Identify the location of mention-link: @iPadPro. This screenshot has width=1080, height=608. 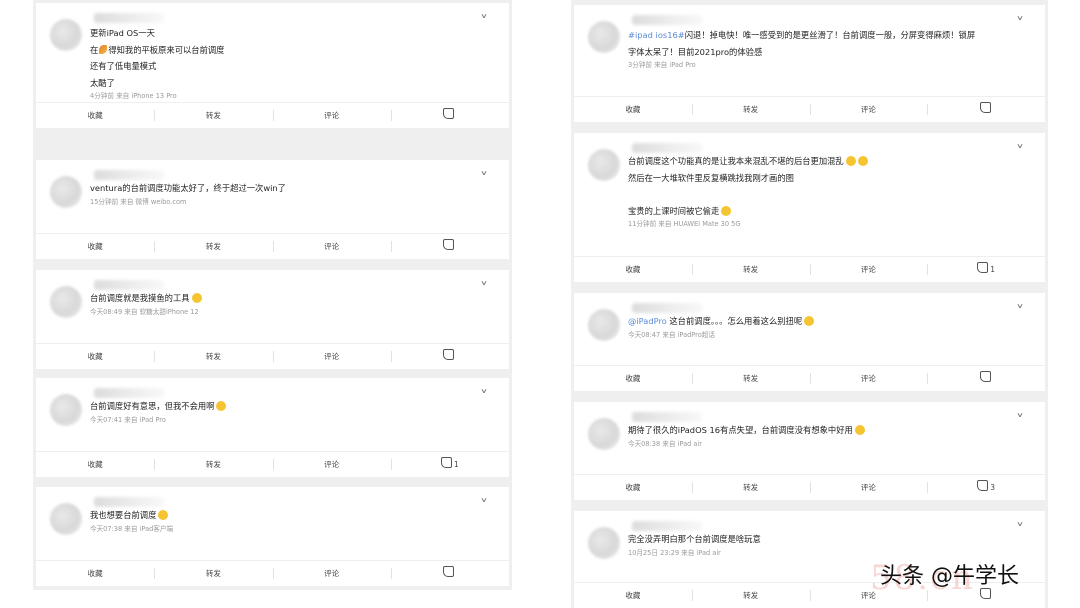
(647, 321).